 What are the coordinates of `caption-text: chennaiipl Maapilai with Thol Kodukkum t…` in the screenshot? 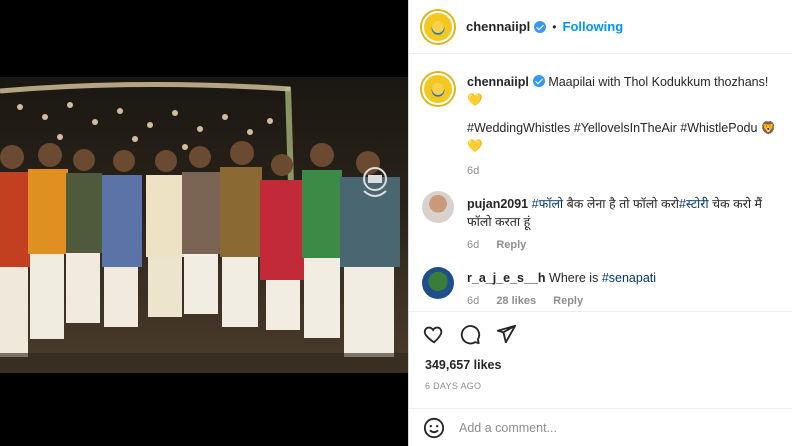 It's located at (626, 91).